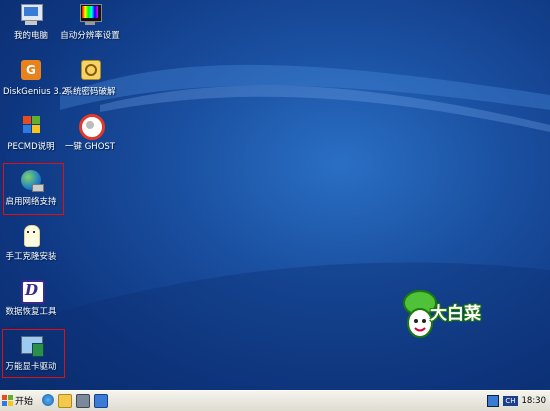  I want to click on dabaicai-logo: 大白菜, so click(460, 315).